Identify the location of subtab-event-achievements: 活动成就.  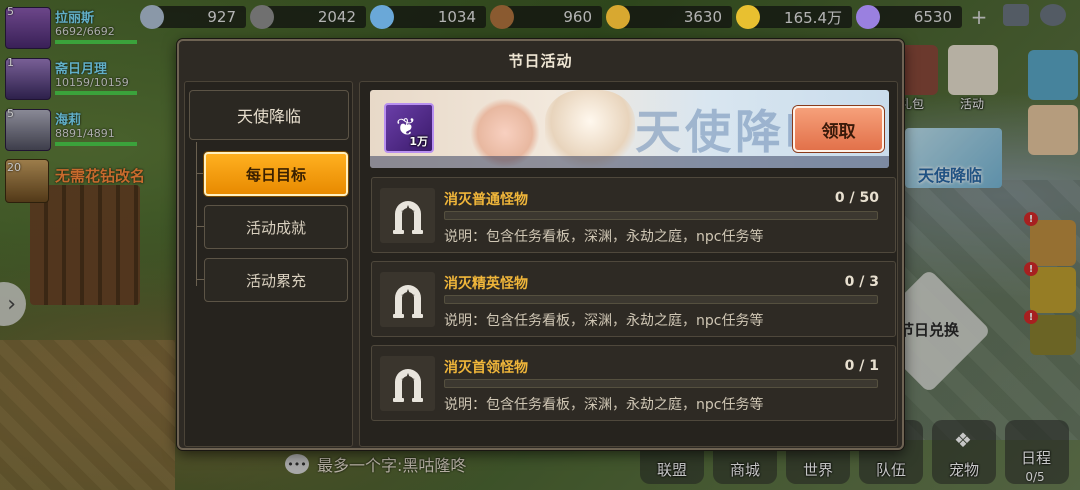
(276, 227).